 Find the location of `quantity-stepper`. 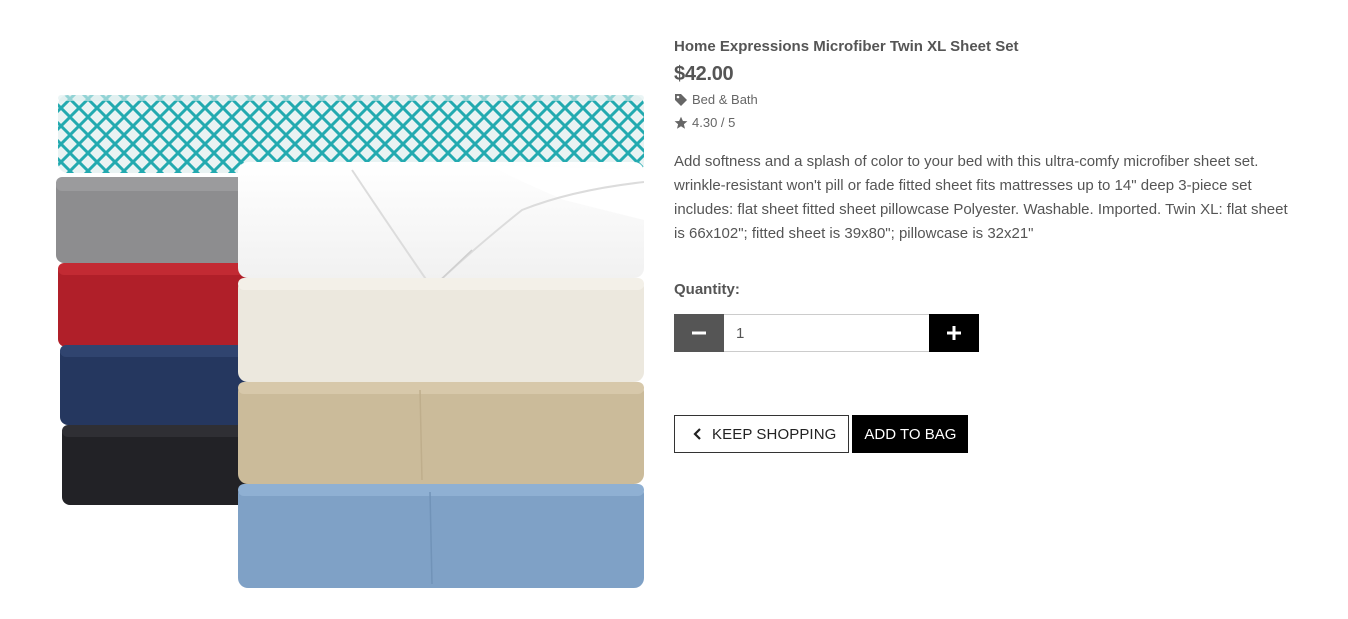

quantity-stepper is located at coordinates (826, 333).